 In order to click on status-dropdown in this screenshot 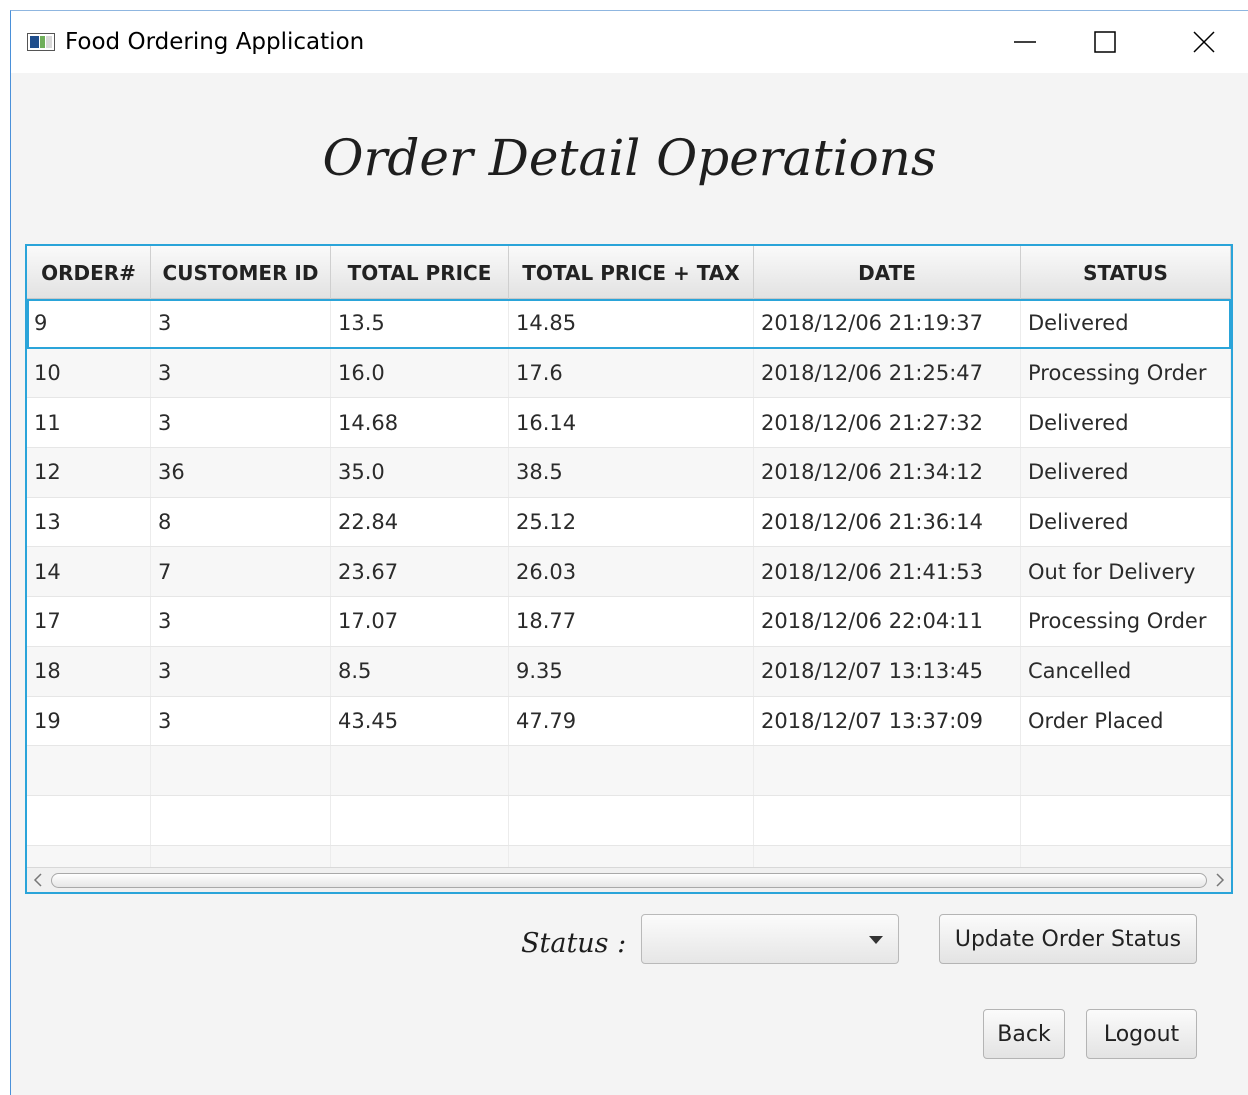, I will do `click(770, 939)`.